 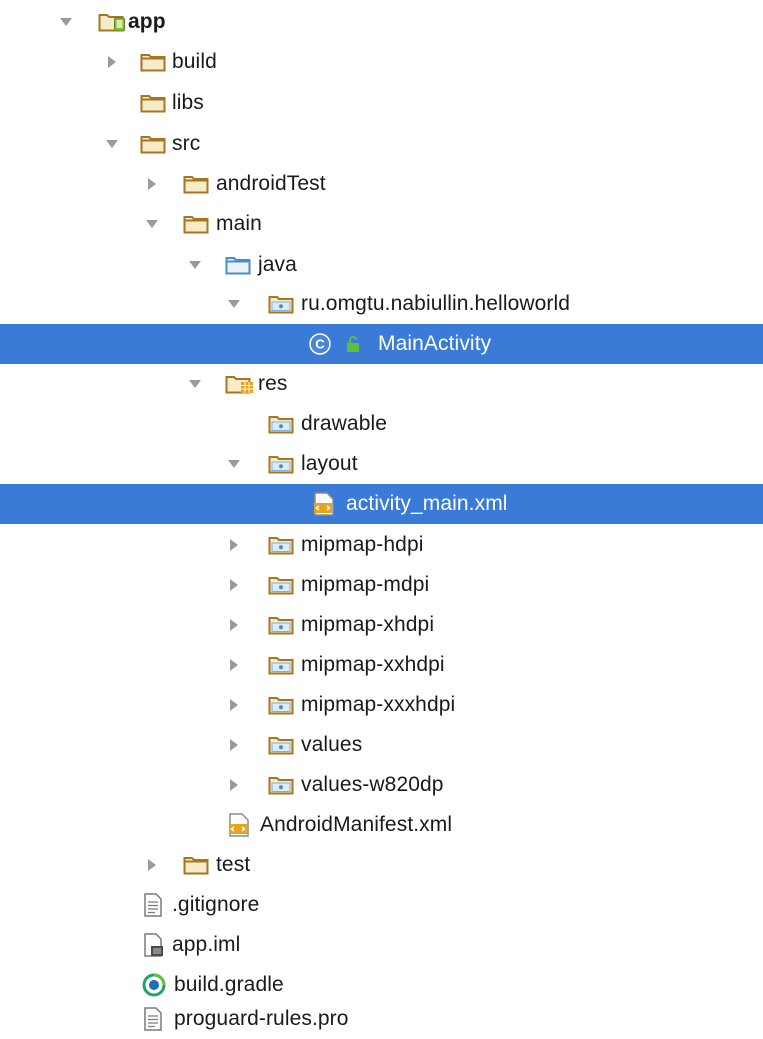 I want to click on tree-node-label: build, so click(x=194, y=61).